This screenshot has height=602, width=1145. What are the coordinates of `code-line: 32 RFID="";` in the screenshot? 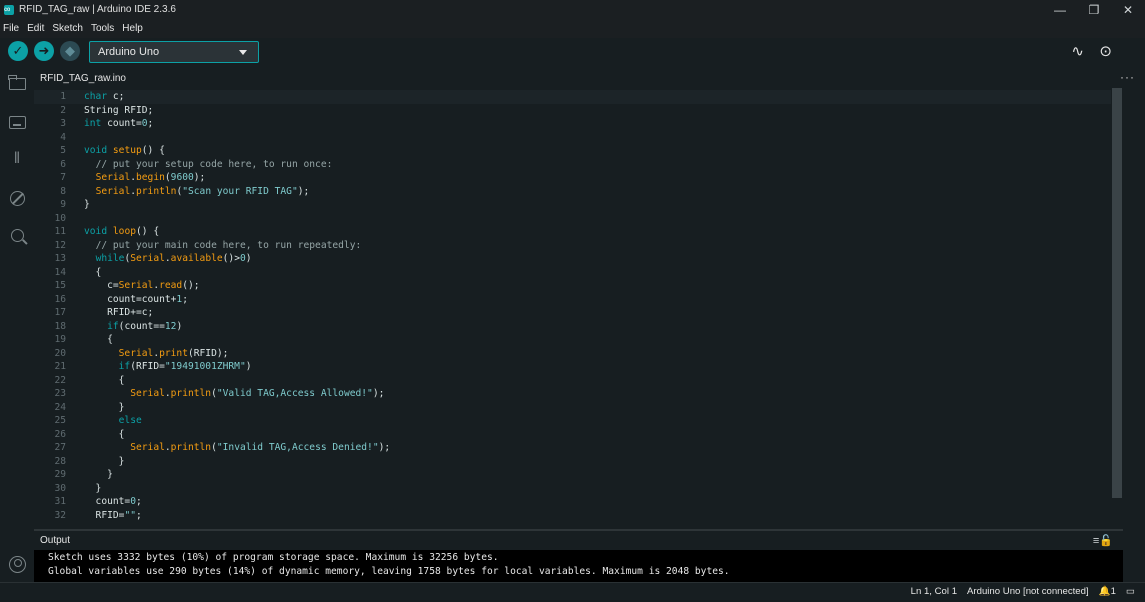 It's located at (572, 516).